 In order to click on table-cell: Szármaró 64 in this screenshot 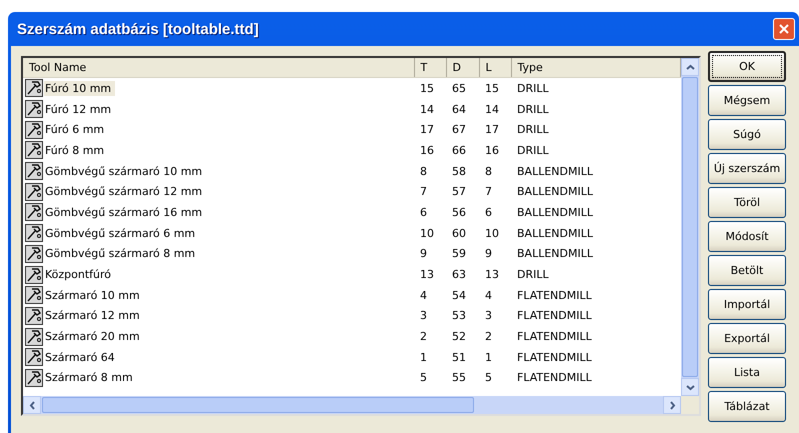, I will do `click(81, 357)`.